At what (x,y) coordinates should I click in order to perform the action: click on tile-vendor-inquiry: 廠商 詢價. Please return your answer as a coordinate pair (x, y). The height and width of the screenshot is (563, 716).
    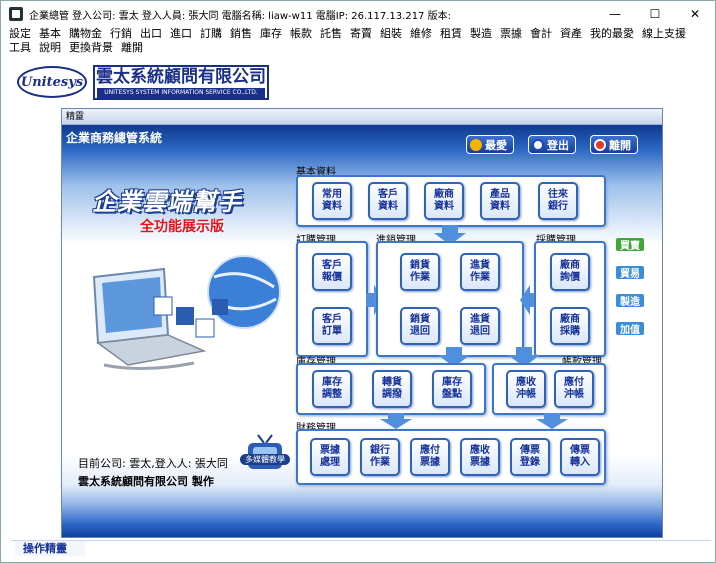
    Looking at the image, I should click on (570, 272).